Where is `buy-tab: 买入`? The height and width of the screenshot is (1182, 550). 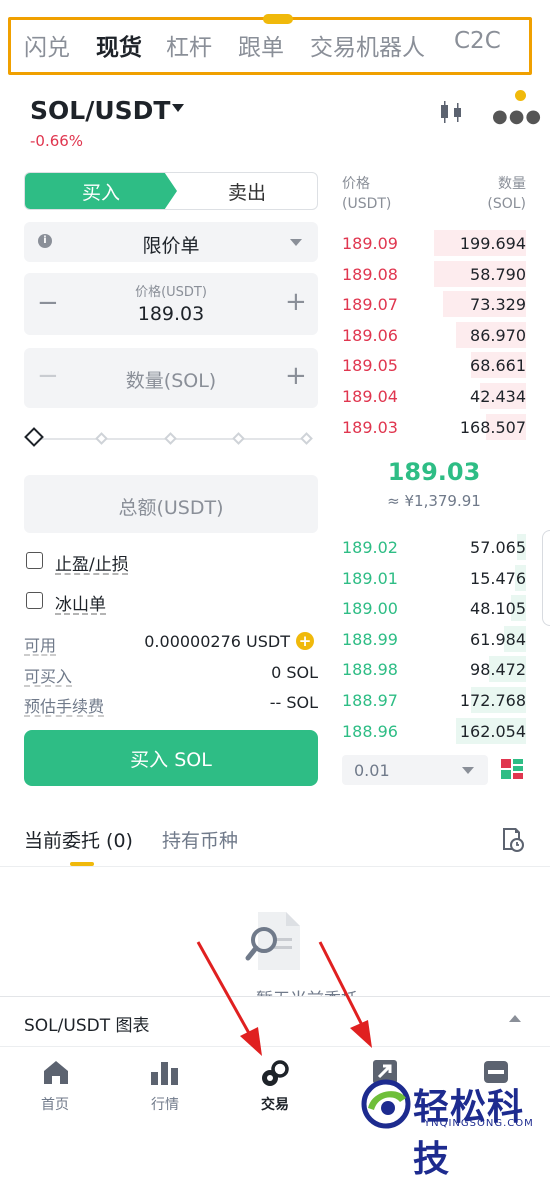 buy-tab: 买入 is located at coordinates (101, 191).